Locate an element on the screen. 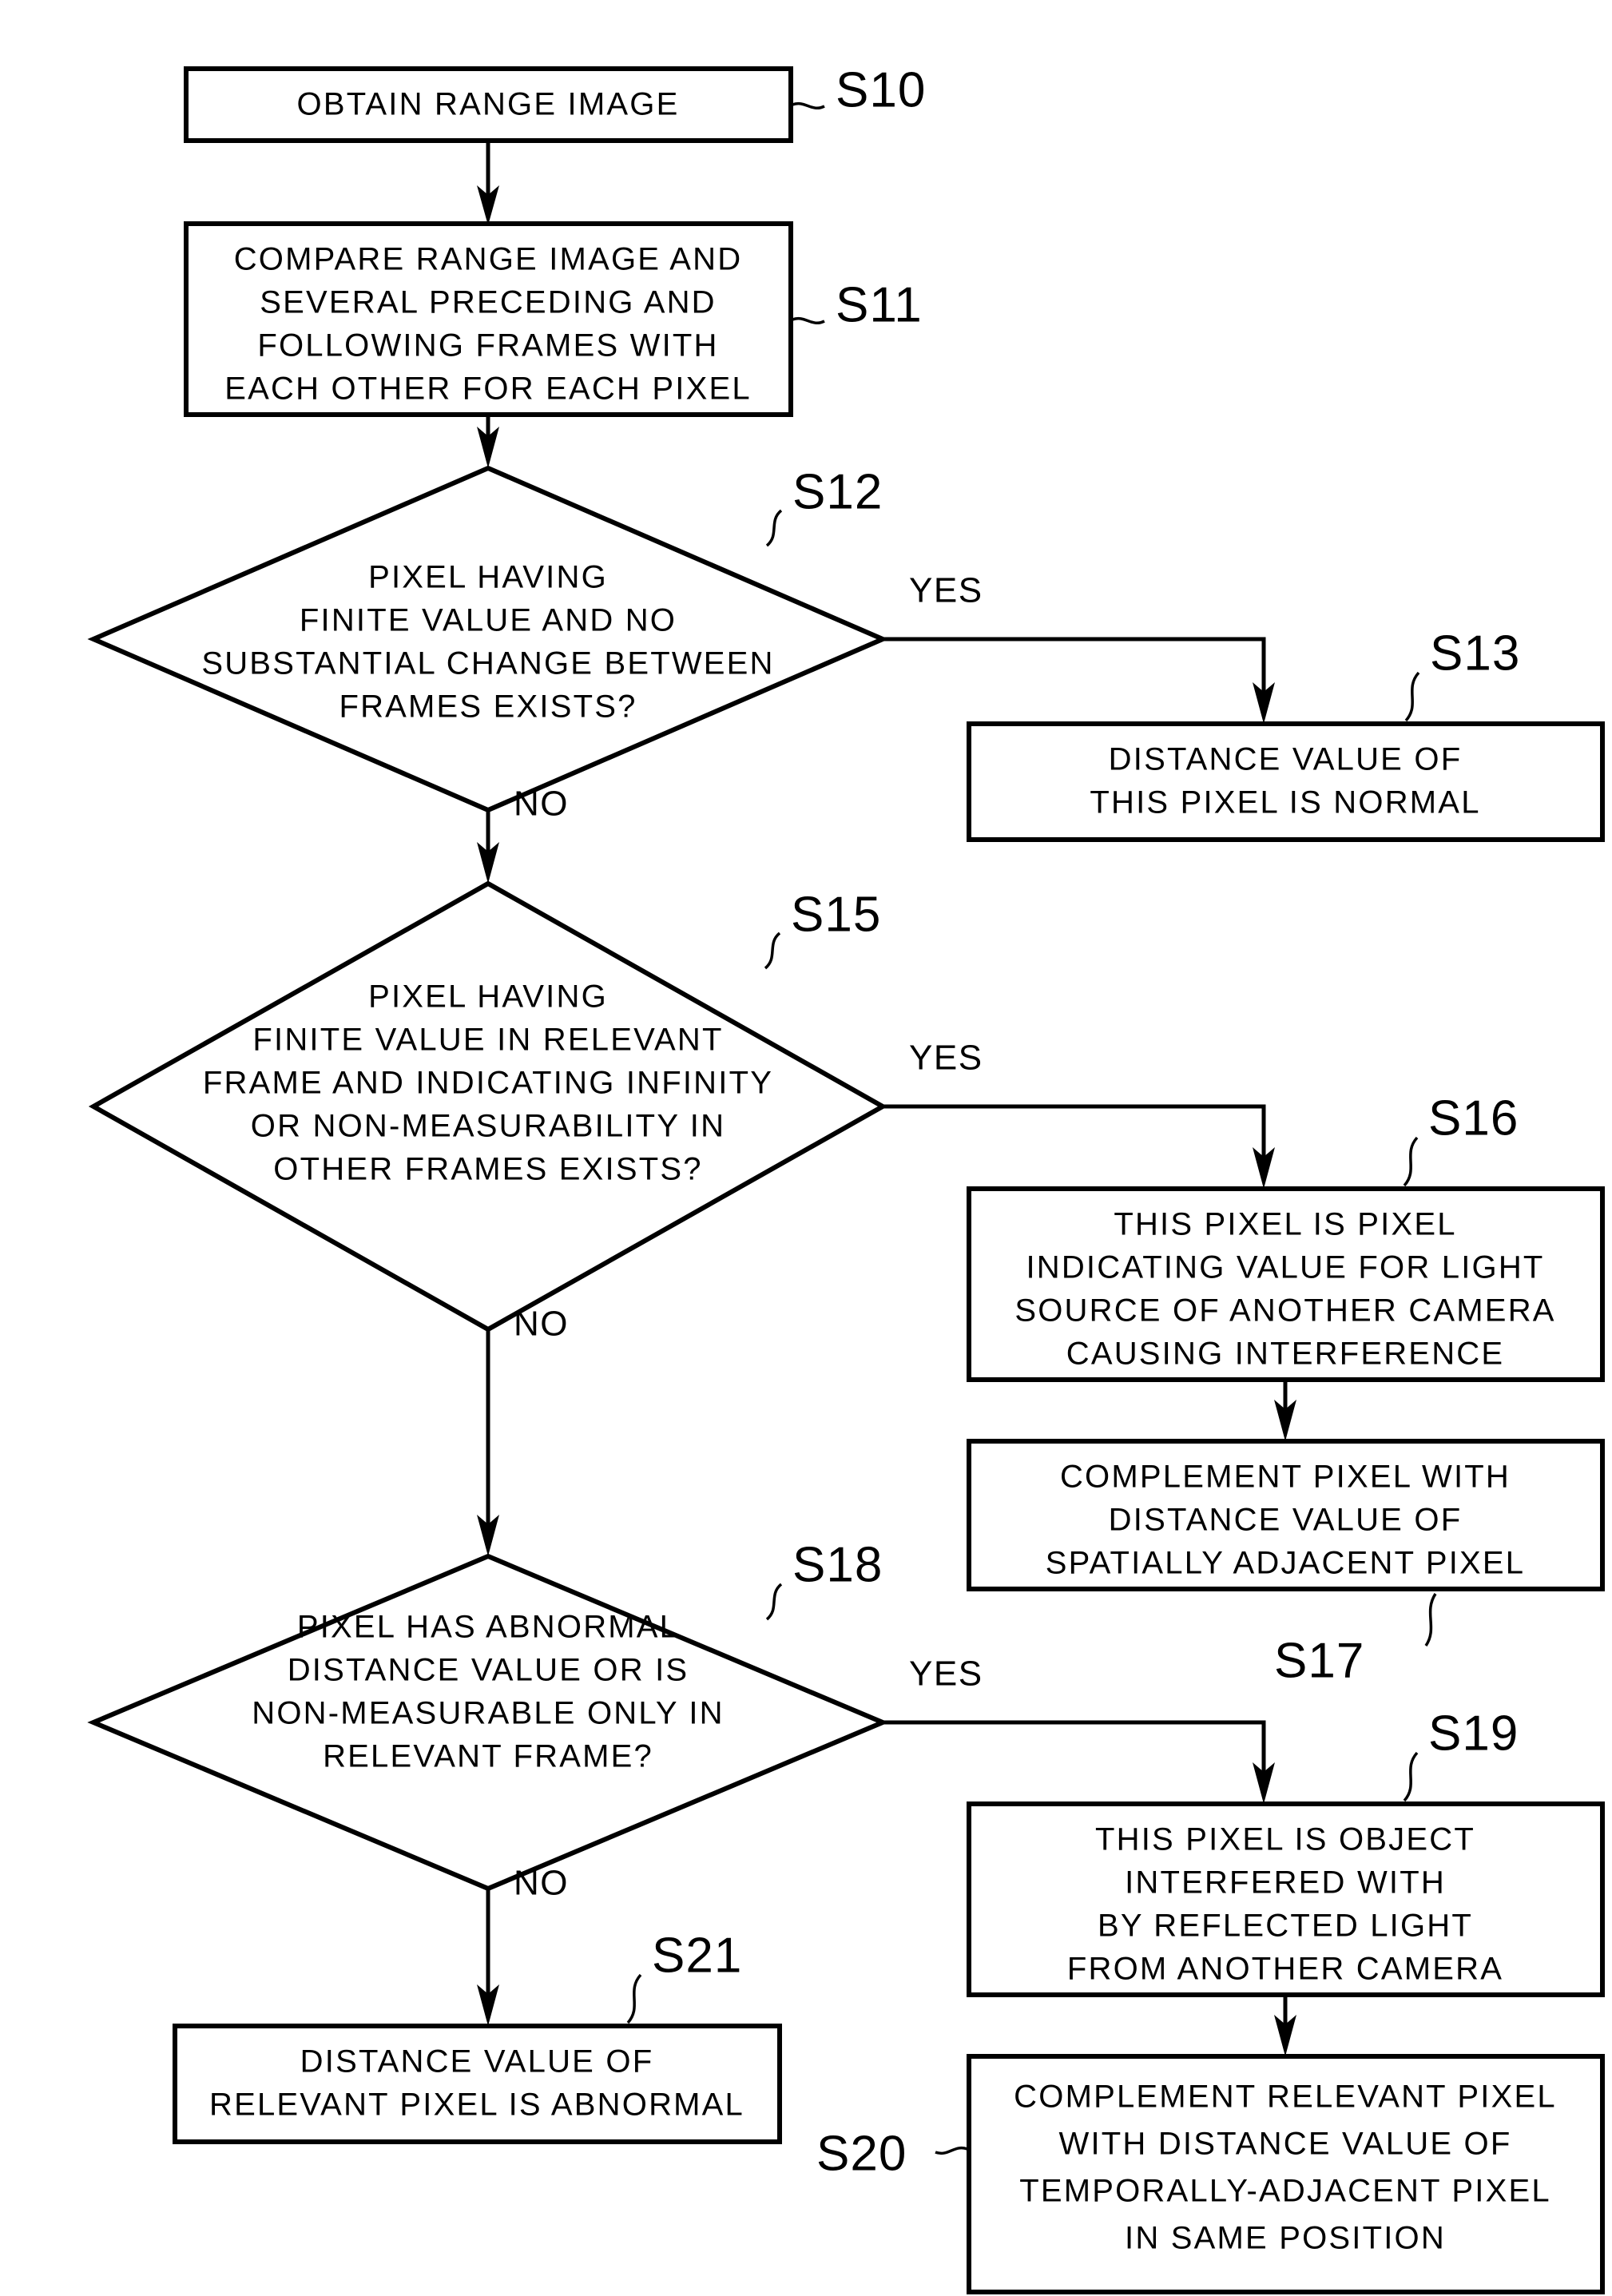 Image resolution: width=1612 pixels, height=2296 pixels. node-s11-line-2: FOLLOWING FRAMES WITH is located at coordinates (488, 345).